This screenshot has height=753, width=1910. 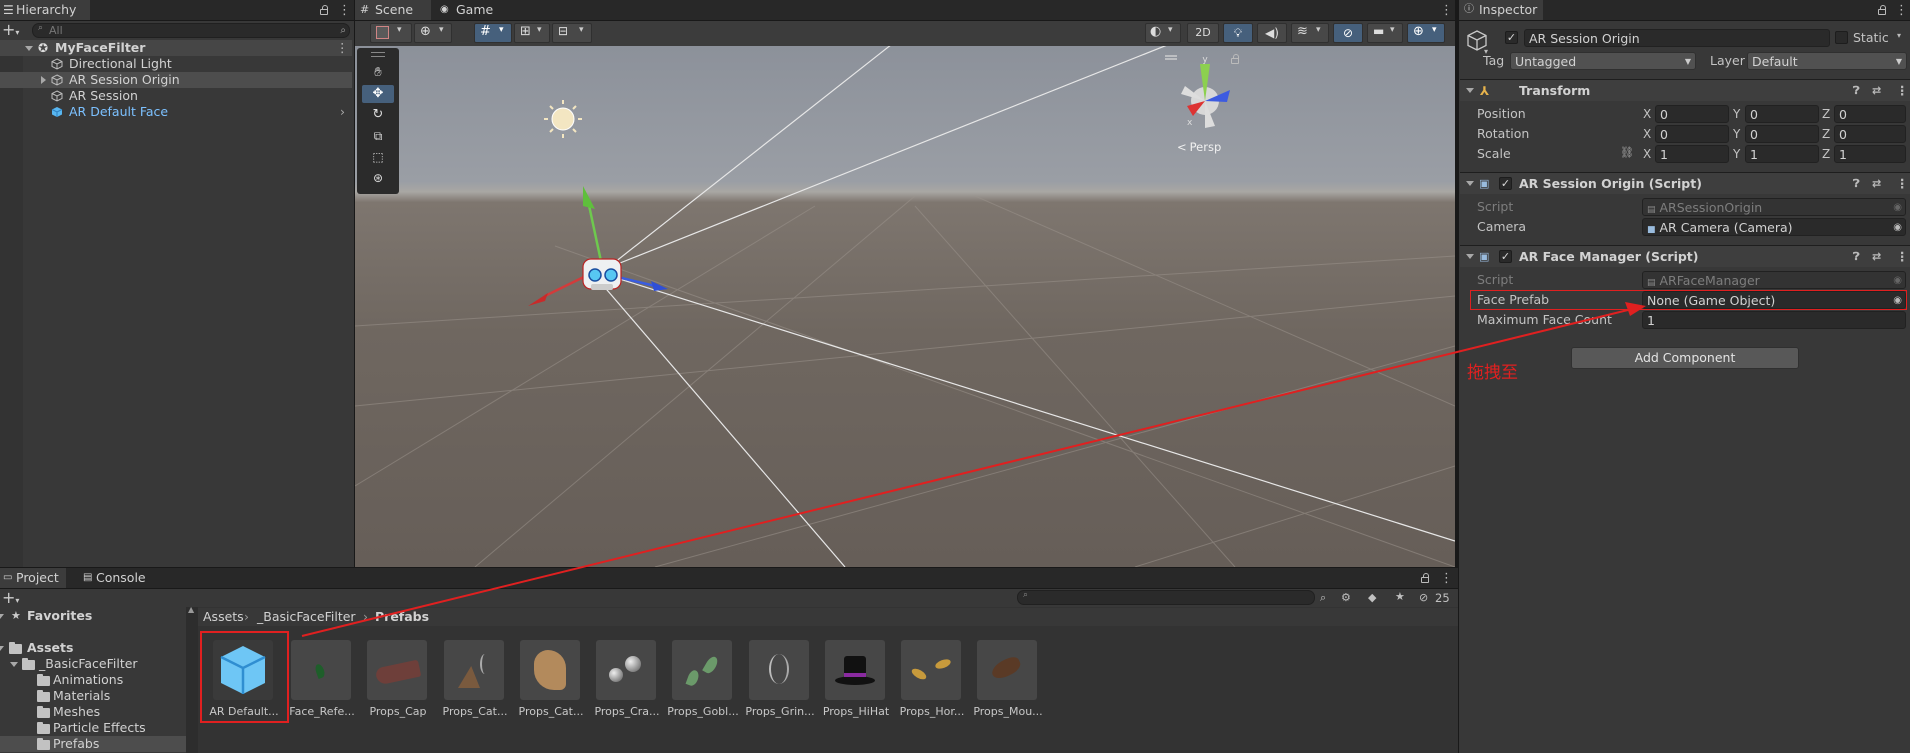 I want to click on draw-mode-button: ▾, so click(x=391, y=33).